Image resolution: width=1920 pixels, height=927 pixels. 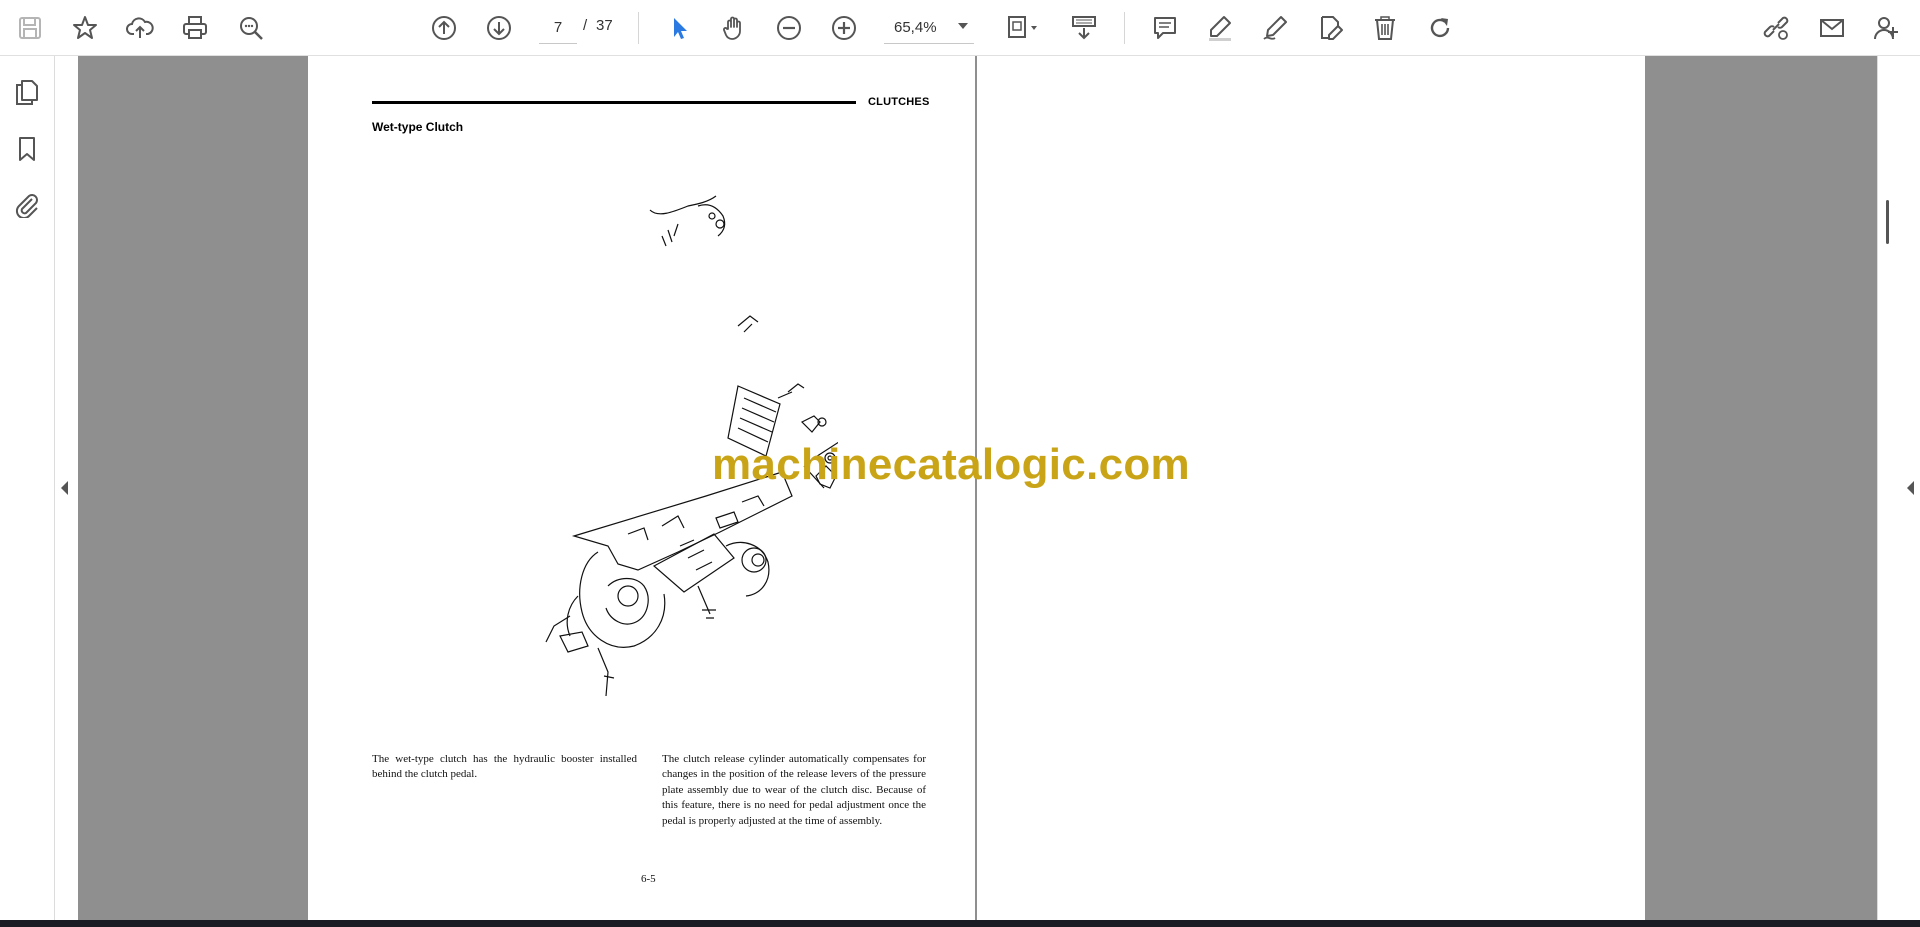 What do you see at coordinates (64, 488) in the screenshot?
I see `collapse-left-panel-icon` at bounding box center [64, 488].